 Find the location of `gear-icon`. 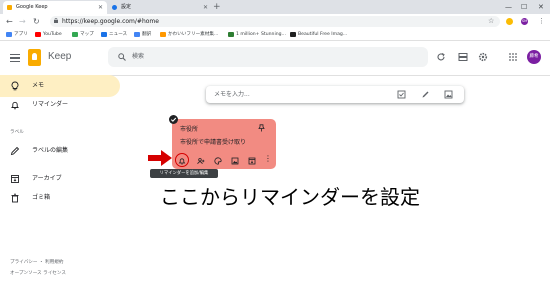

gear-icon is located at coordinates (114, 7).